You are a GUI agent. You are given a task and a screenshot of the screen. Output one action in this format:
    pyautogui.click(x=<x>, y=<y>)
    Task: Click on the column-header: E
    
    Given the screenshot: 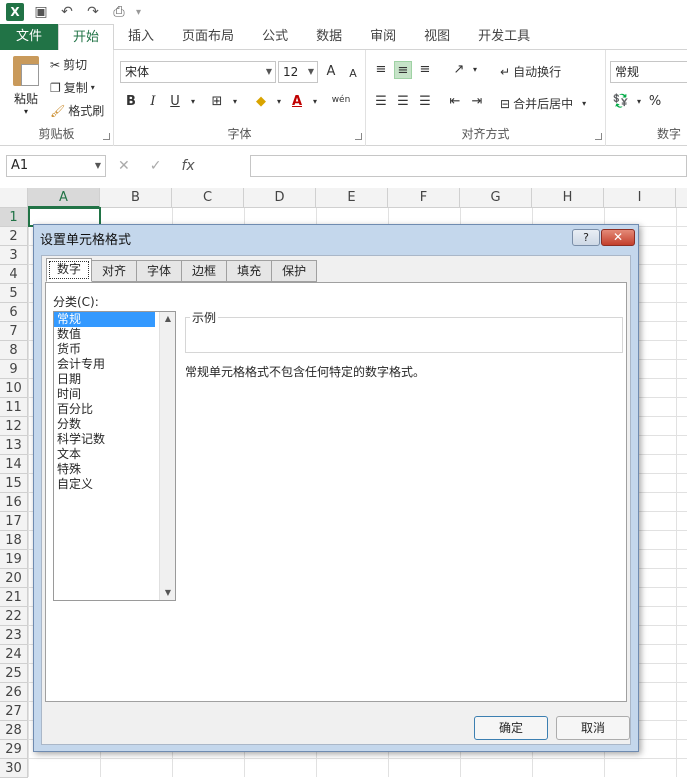 What is the action you would take?
    pyautogui.click(x=352, y=198)
    